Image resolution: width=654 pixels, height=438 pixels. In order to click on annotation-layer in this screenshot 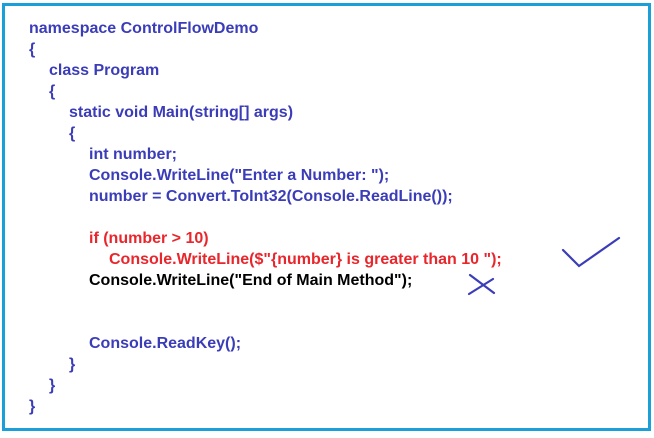, I will do `click(544, 266)`.